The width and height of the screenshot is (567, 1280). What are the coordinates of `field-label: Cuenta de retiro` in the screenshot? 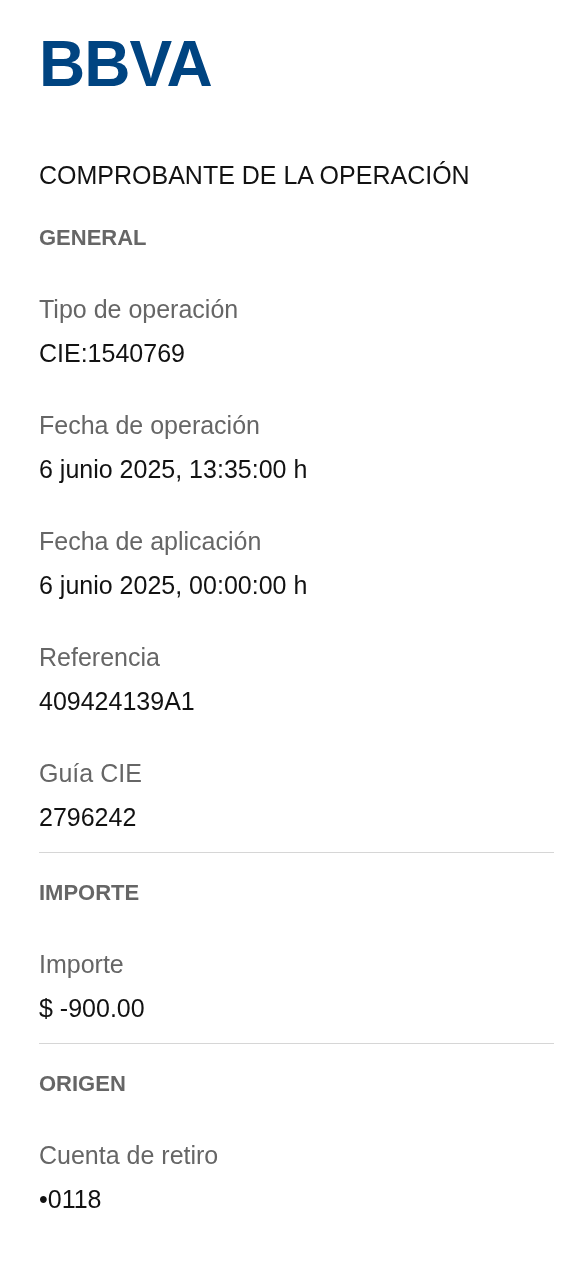 It's located at (129, 1155).